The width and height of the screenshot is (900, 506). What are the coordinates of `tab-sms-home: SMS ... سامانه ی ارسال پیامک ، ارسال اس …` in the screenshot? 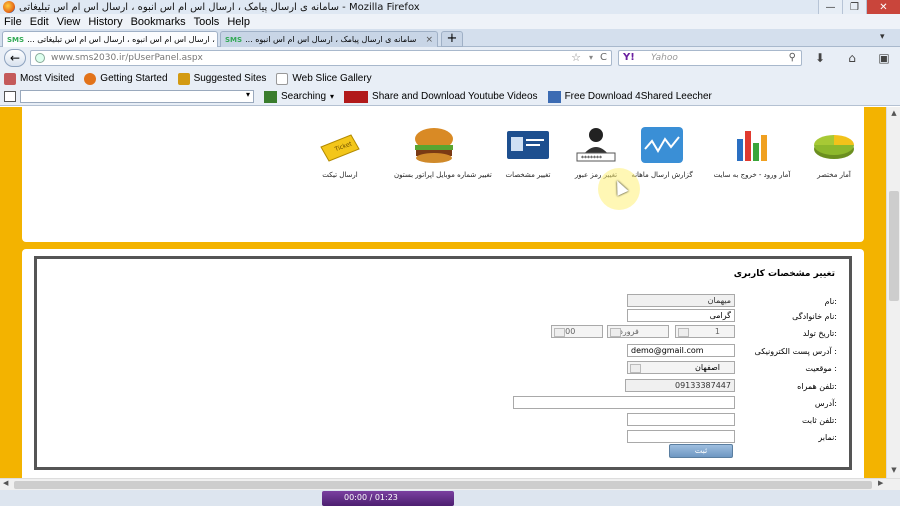 It's located at (329, 39).